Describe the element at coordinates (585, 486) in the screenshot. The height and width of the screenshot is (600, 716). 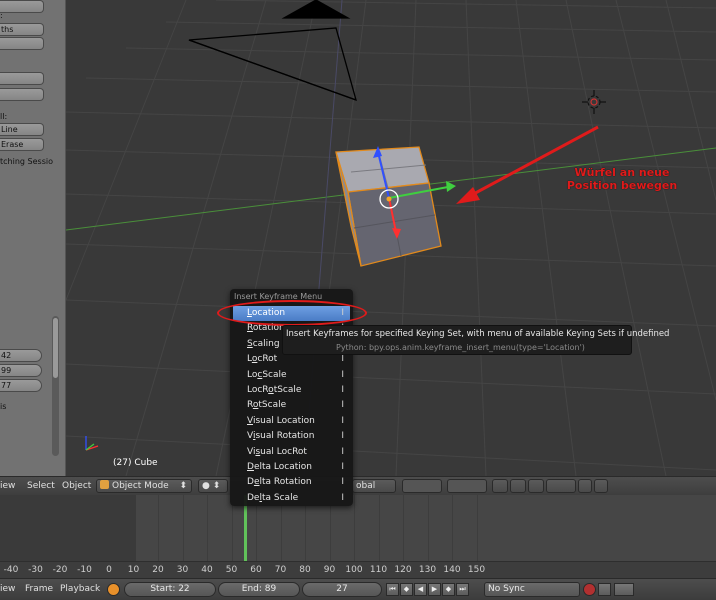
I see `render-icon` at that location.